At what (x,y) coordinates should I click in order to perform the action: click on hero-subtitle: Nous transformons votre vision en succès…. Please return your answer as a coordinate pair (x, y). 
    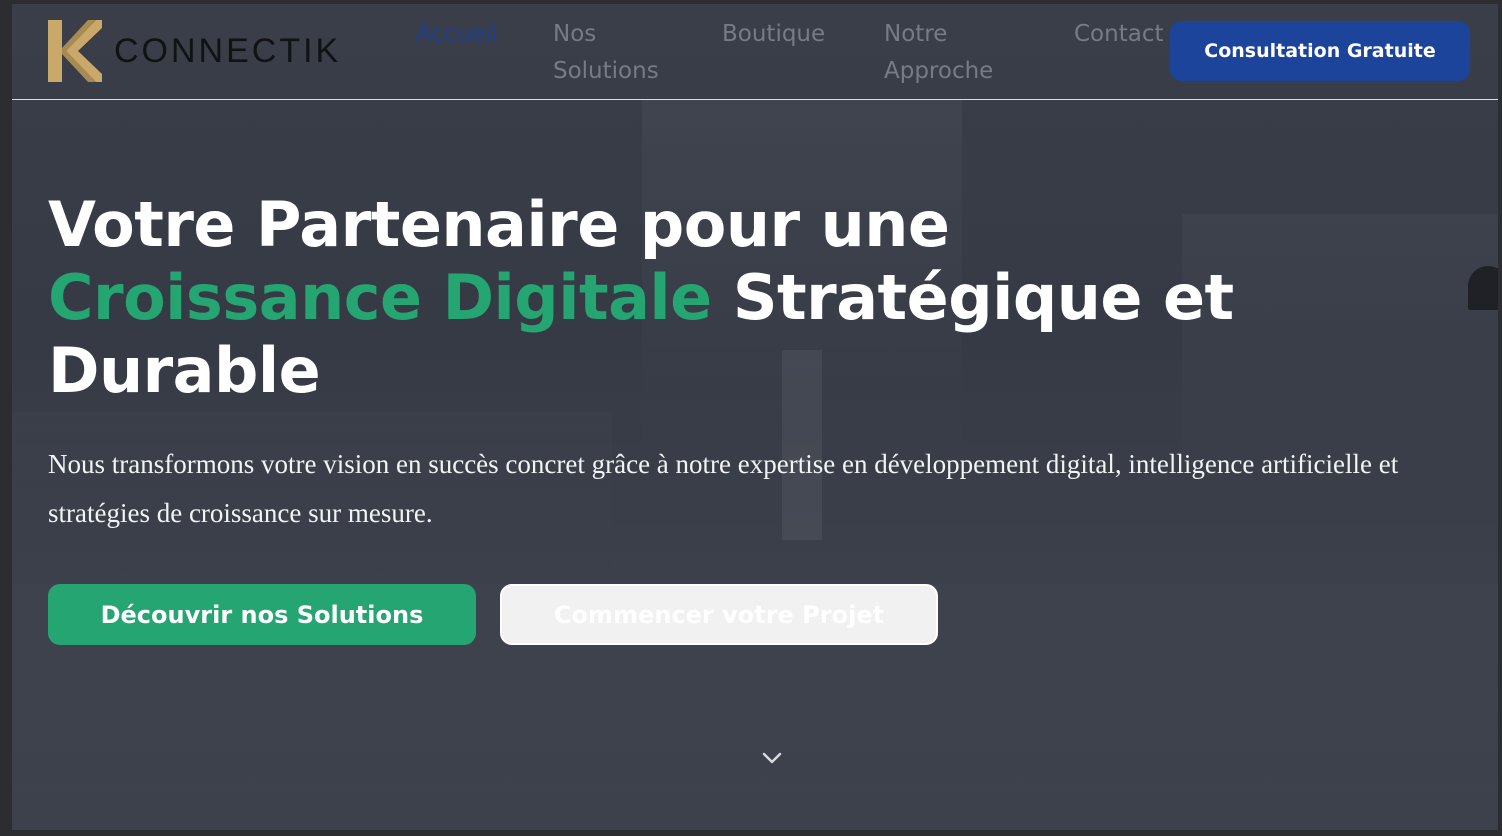
    Looking at the image, I should click on (723, 488).